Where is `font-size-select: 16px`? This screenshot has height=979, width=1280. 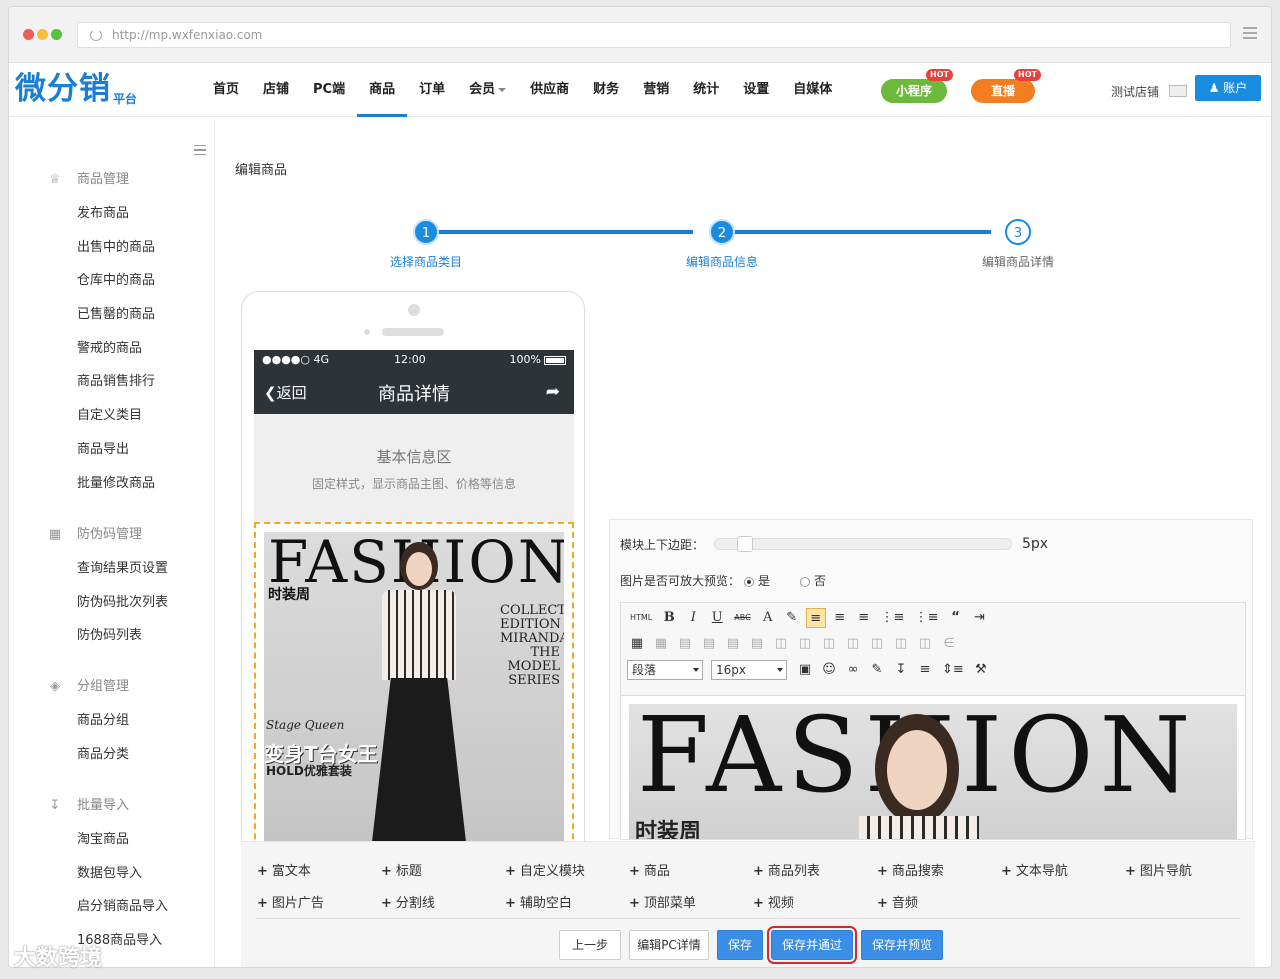 font-size-select: 16px is located at coordinates (749, 670).